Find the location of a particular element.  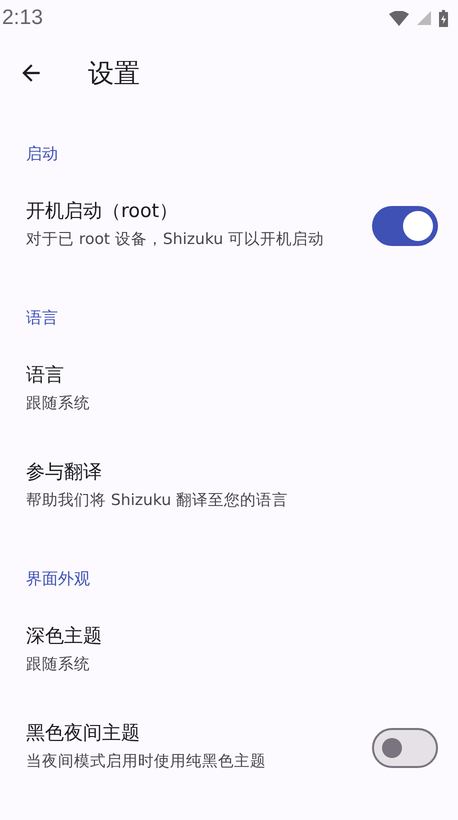

status-time: 2:13 is located at coordinates (22, 18).